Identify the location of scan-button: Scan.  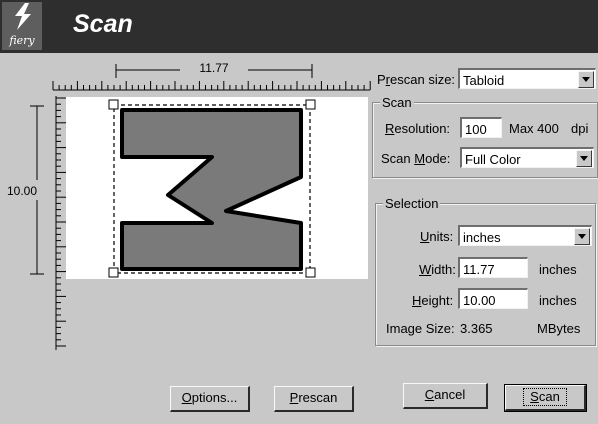
(545, 398).